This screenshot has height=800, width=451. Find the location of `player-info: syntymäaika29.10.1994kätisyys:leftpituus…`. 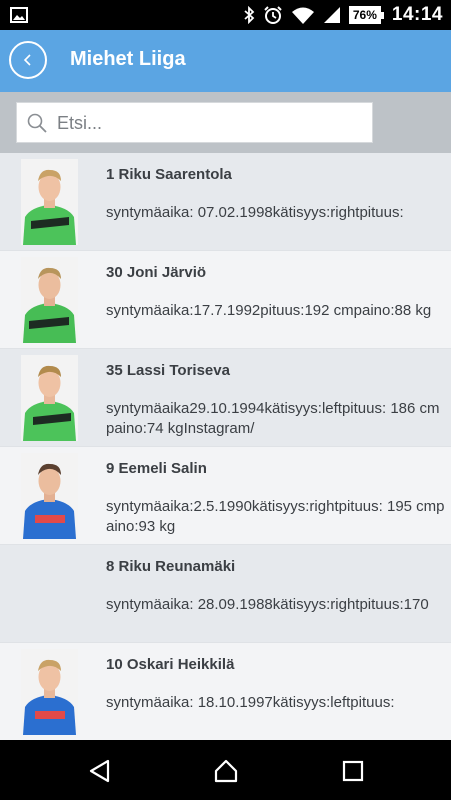

player-info: syntymäaika29.10.1994kätisyys:leftpituus… is located at coordinates (273, 418).